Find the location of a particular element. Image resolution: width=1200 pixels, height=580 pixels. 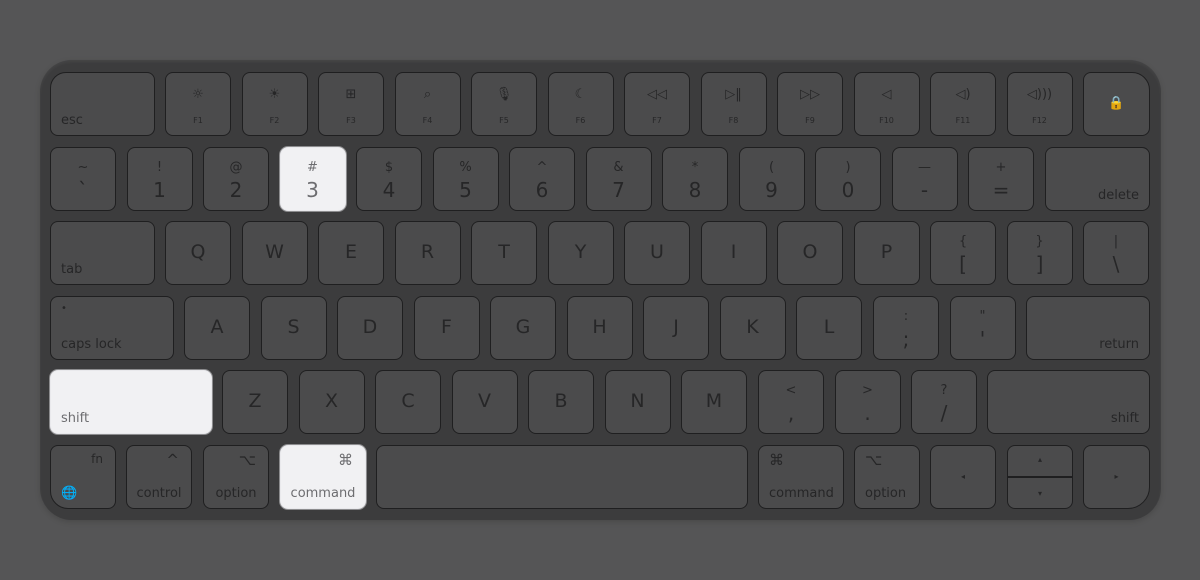

key-8: * 8 is located at coordinates (695, 179).